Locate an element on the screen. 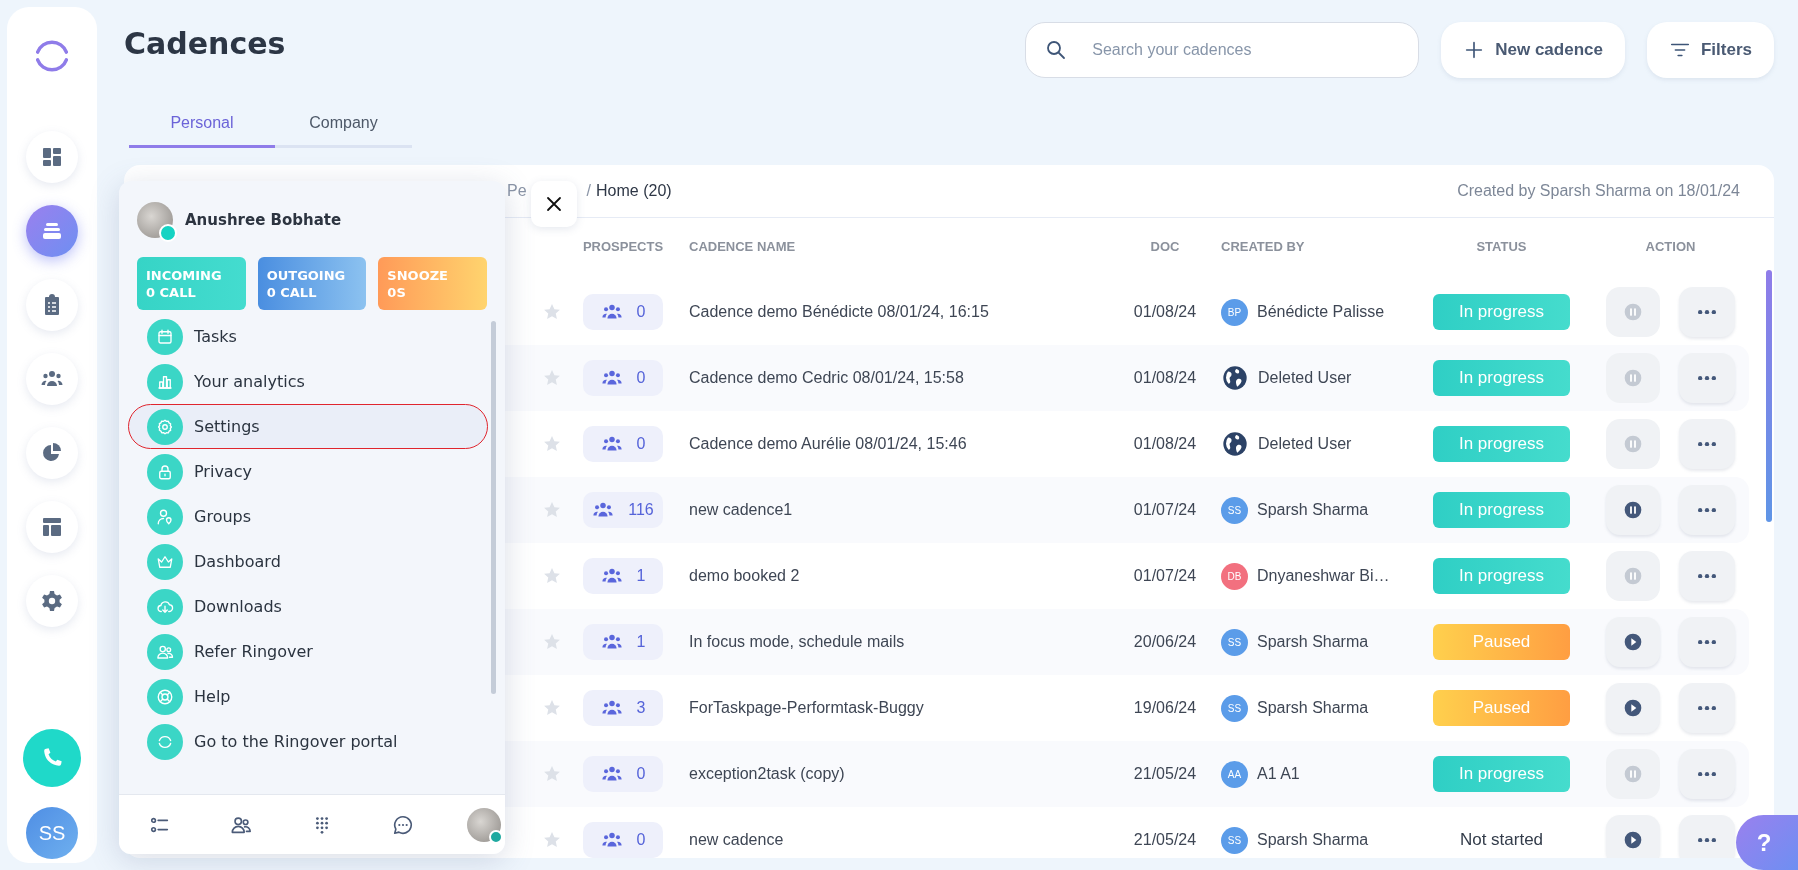 This screenshot has height=870, width=1798. cadence-name: exception2task (copy) is located at coordinates (906, 774).